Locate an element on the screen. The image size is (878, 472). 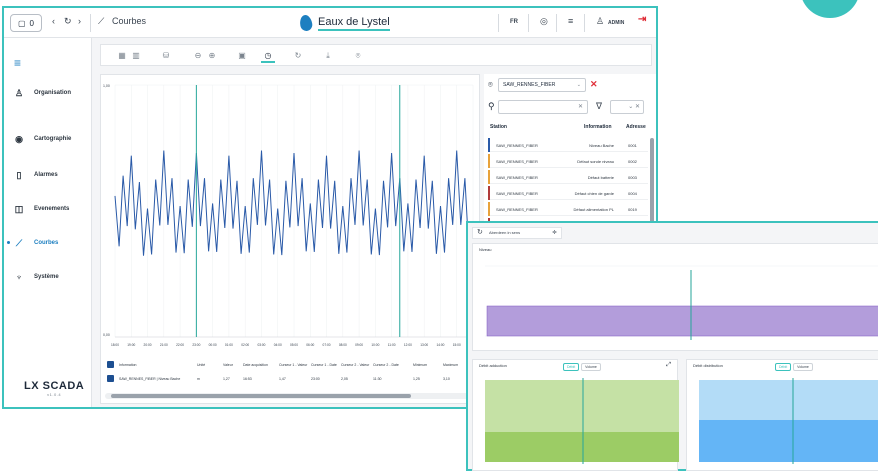
sidebar-item-label: Cartographie is located at coordinates (53, 139).